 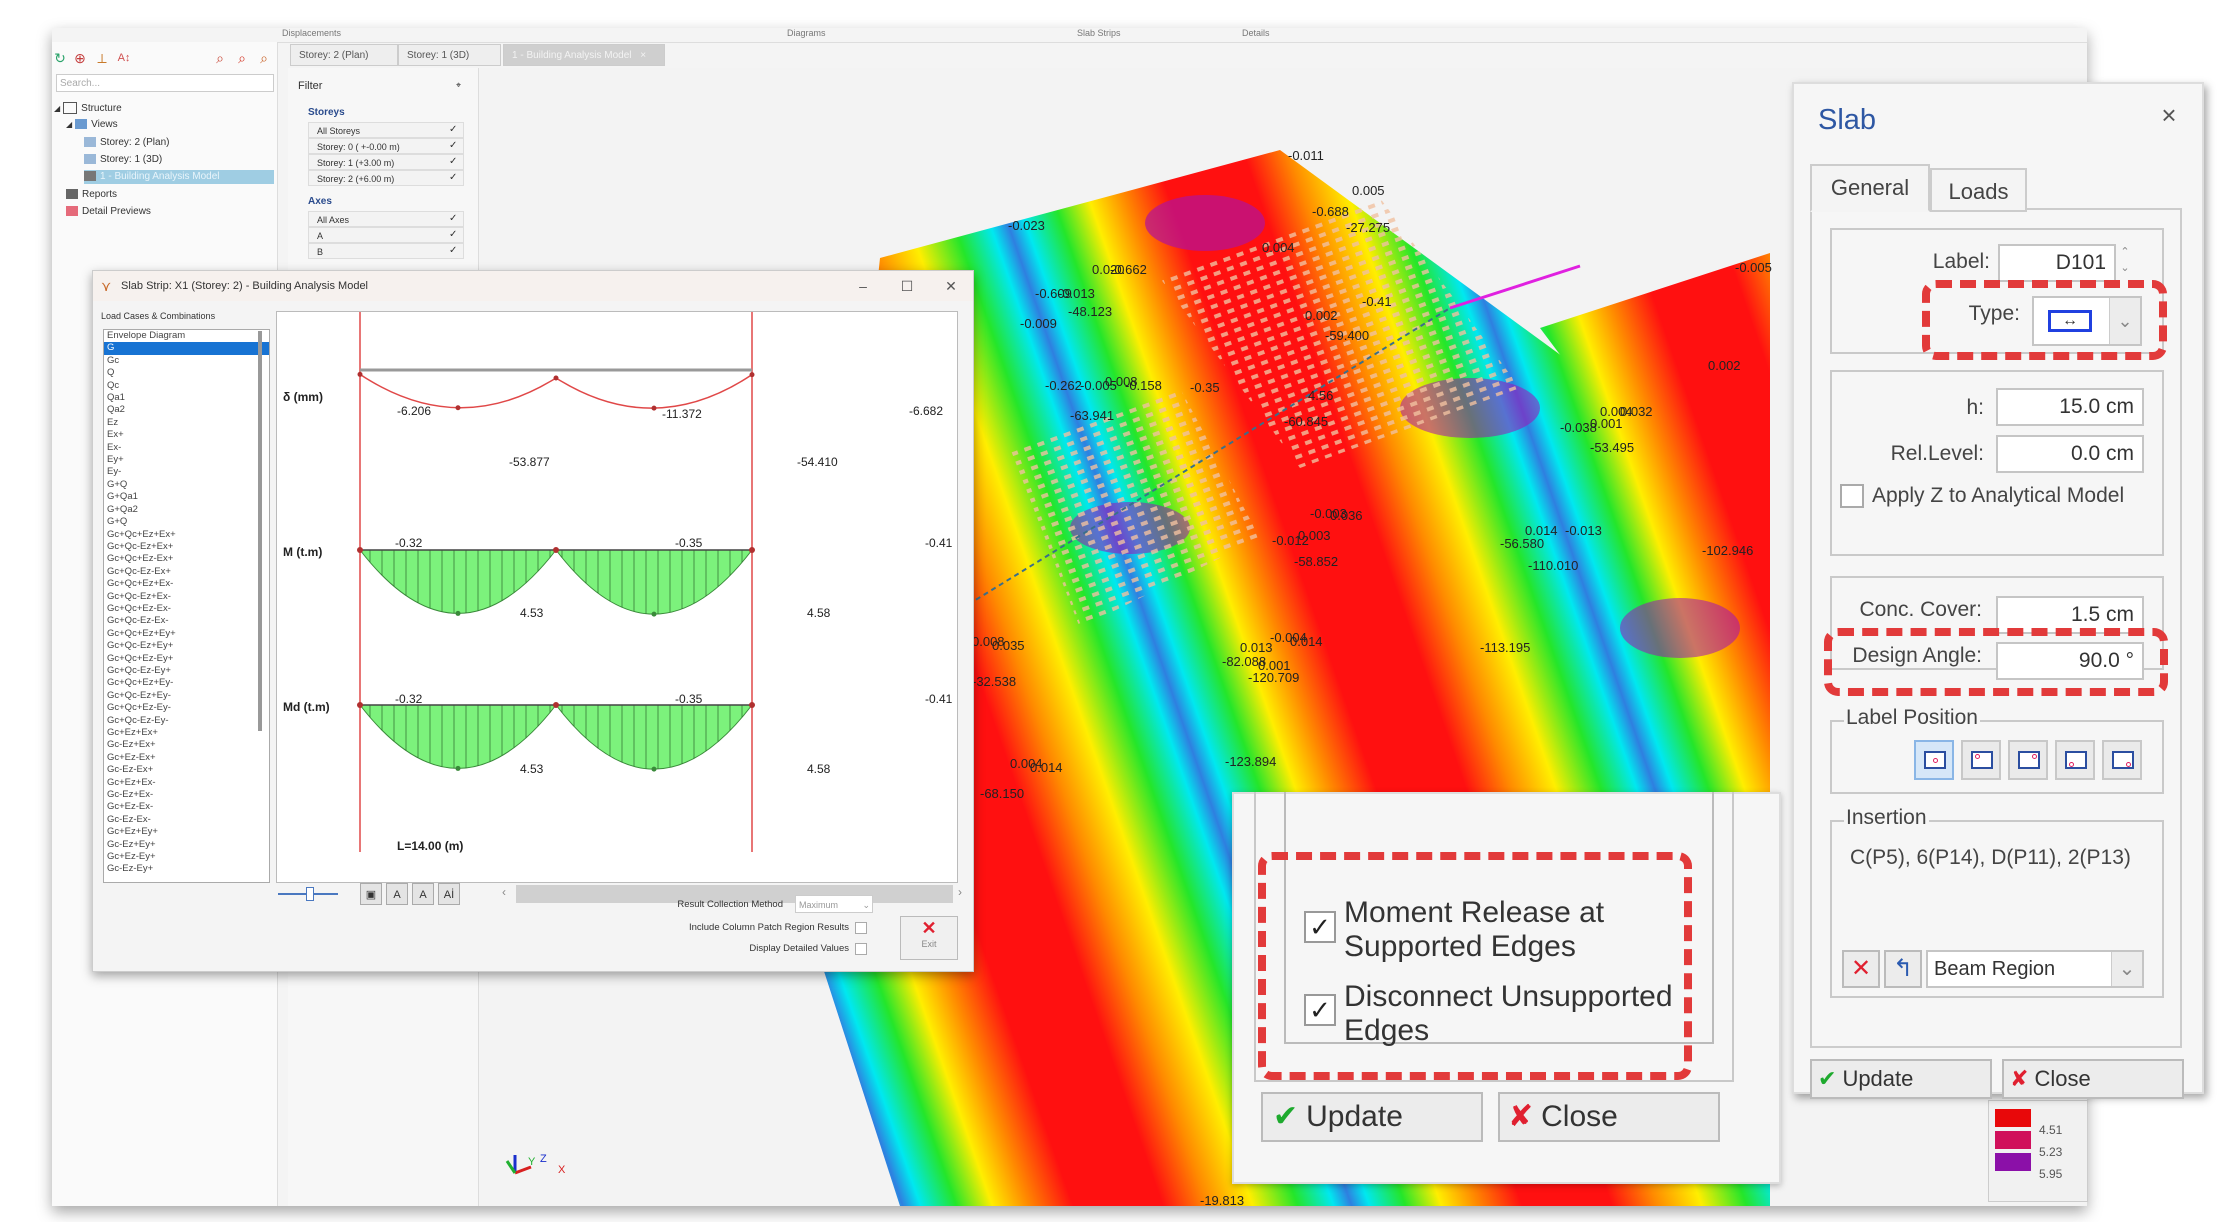 What do you see at coordinates (386, 235) in the screenshot?
I see `filter-row-axis-a: A ✓` at bounding box center [386, 235].